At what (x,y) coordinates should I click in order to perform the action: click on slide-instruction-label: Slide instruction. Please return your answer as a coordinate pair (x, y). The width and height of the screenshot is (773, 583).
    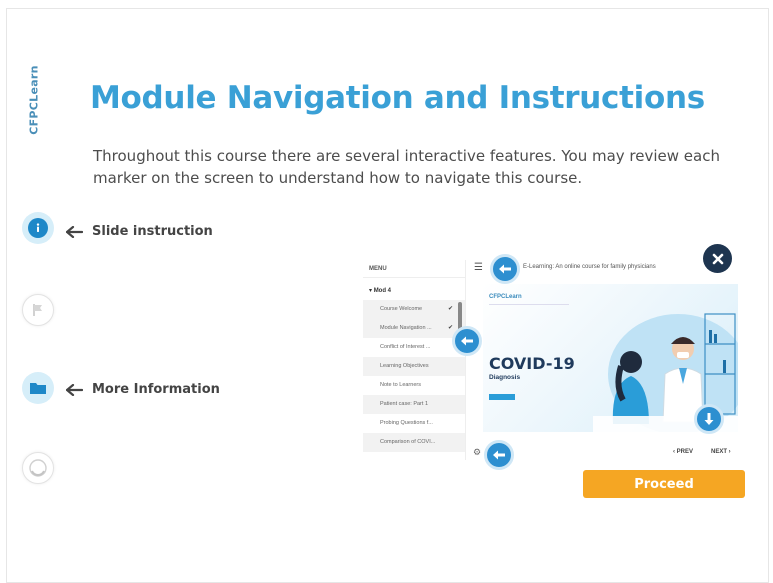
    Looking at the image, I should click on (139, 231).